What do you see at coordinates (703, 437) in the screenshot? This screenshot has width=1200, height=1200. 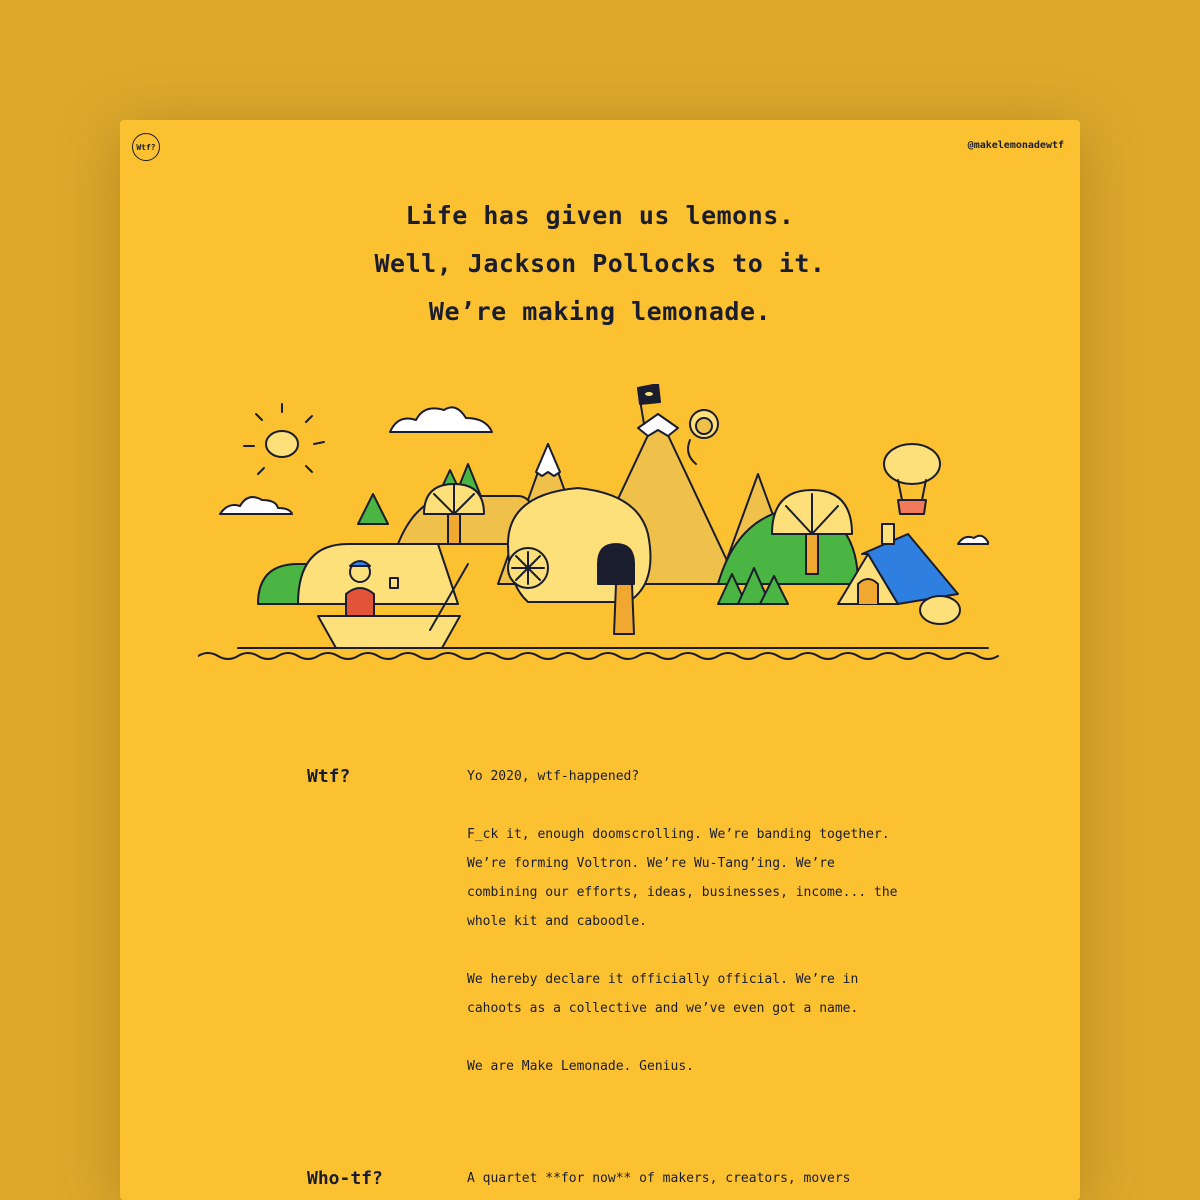 I see `monkey-icon` at bounding box center [703, 437].